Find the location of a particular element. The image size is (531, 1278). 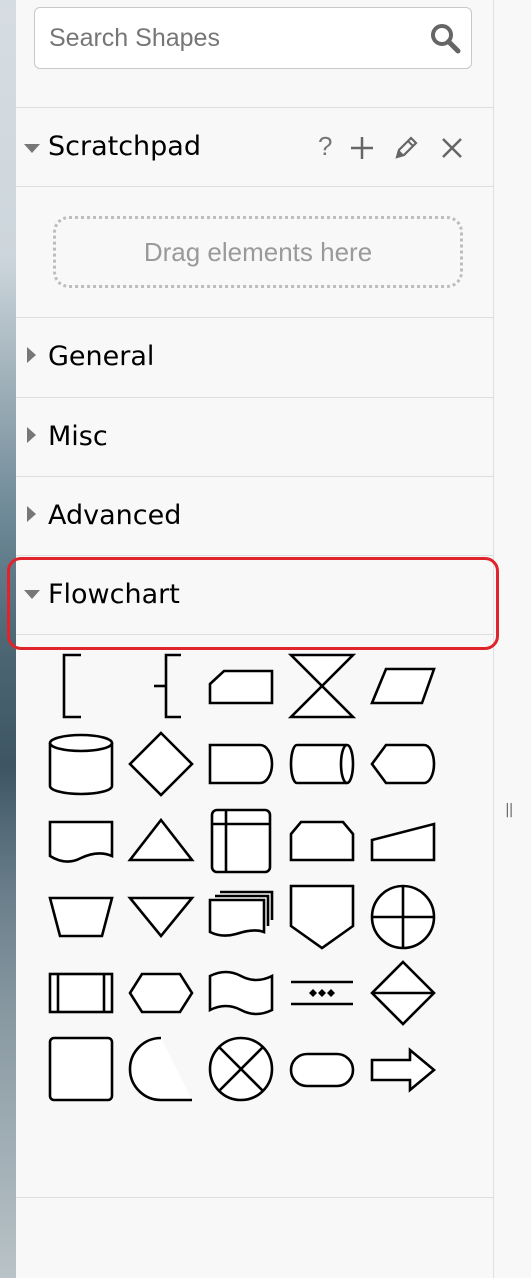

shape-card is located at coordinates (241, 686).